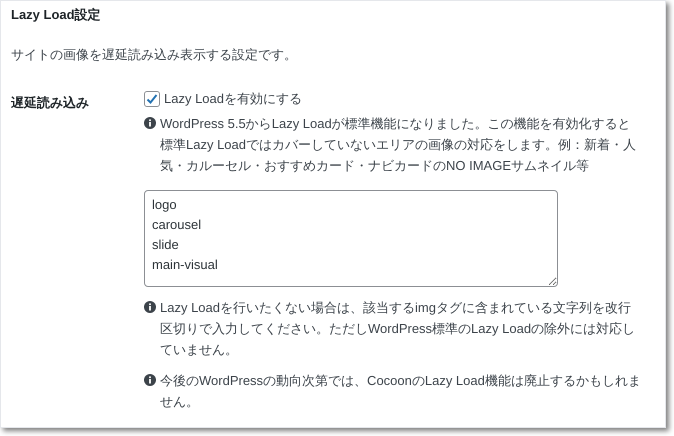  I want to click on exclude-textarea: logo carousel slide main-visual, so click(351, 238).